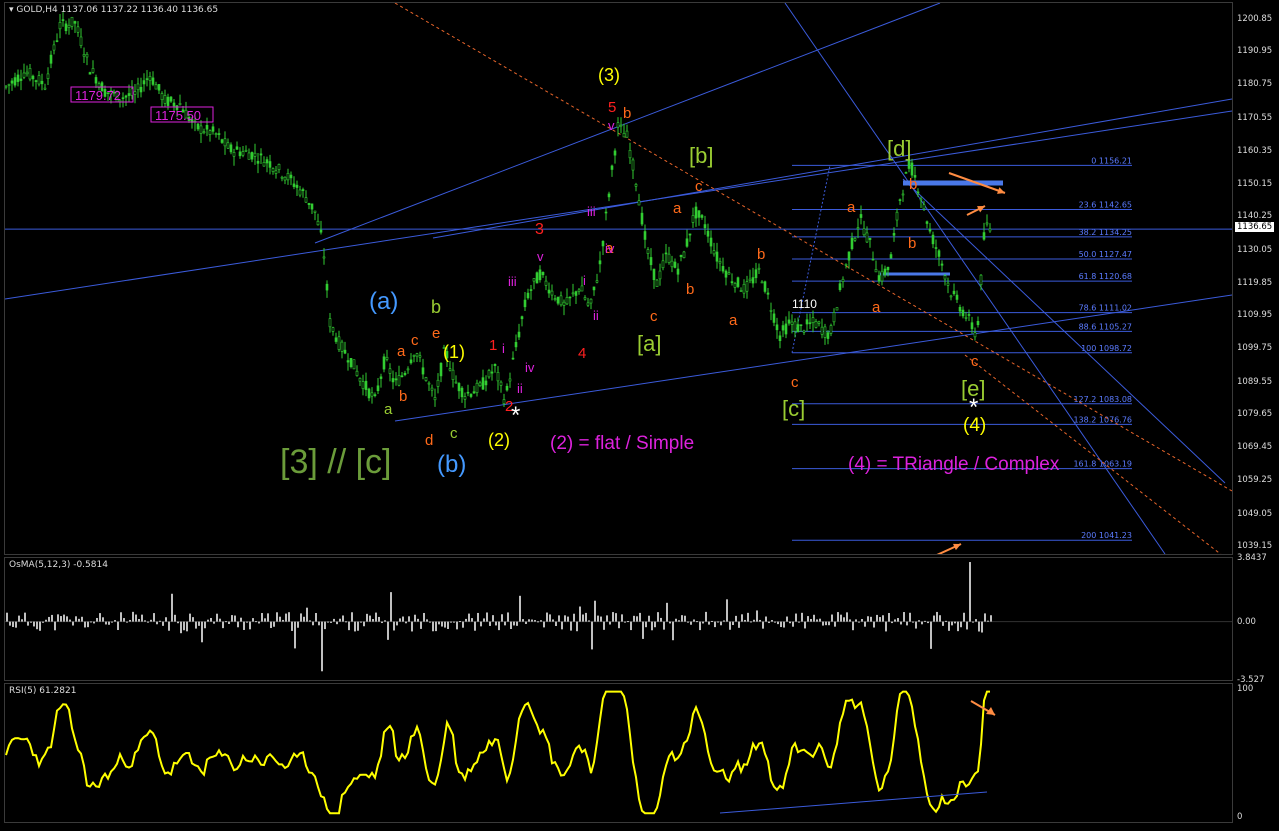 This screenshot has height=831, width=1279. What do you see at coordinates (954, 464) in the screenshot?
I see `wave-label: (4) = TRiangle / Complex` at bounding box center [954, 464].